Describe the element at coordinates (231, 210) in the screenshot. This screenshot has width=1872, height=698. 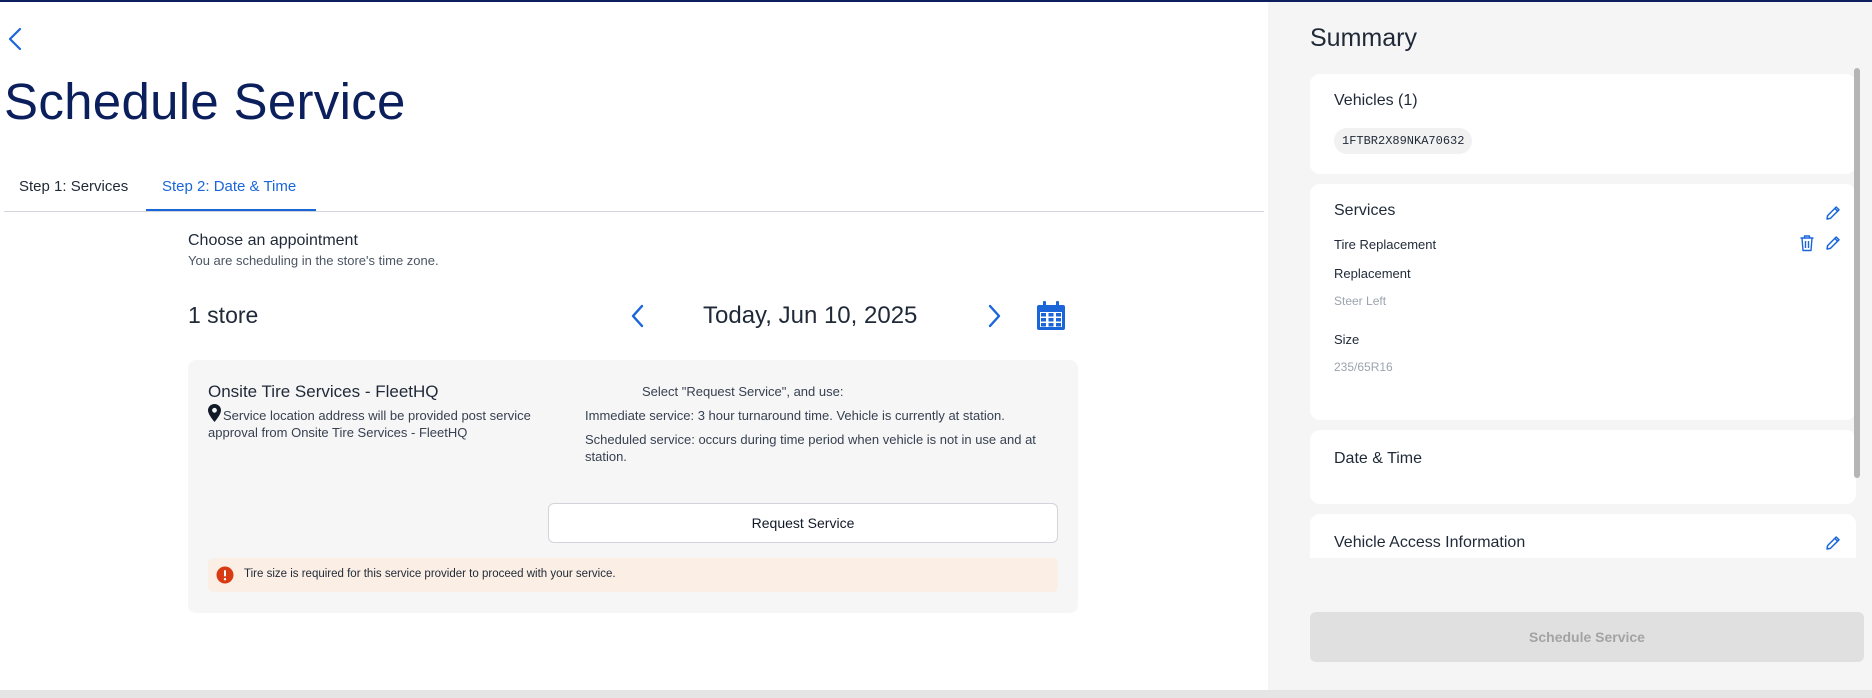
I see `active-tab-indicator` at that location.